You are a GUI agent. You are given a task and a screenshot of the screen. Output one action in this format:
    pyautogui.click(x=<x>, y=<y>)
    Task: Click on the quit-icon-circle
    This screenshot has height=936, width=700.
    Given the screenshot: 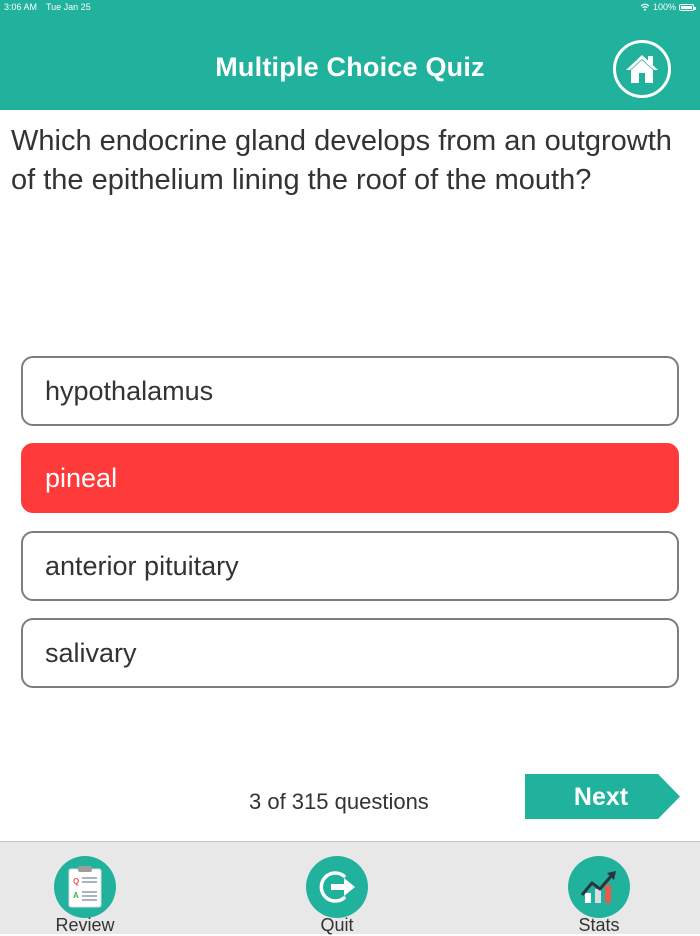 What is the action you would take?
    pyautogui.click(x=337, y=887)
    